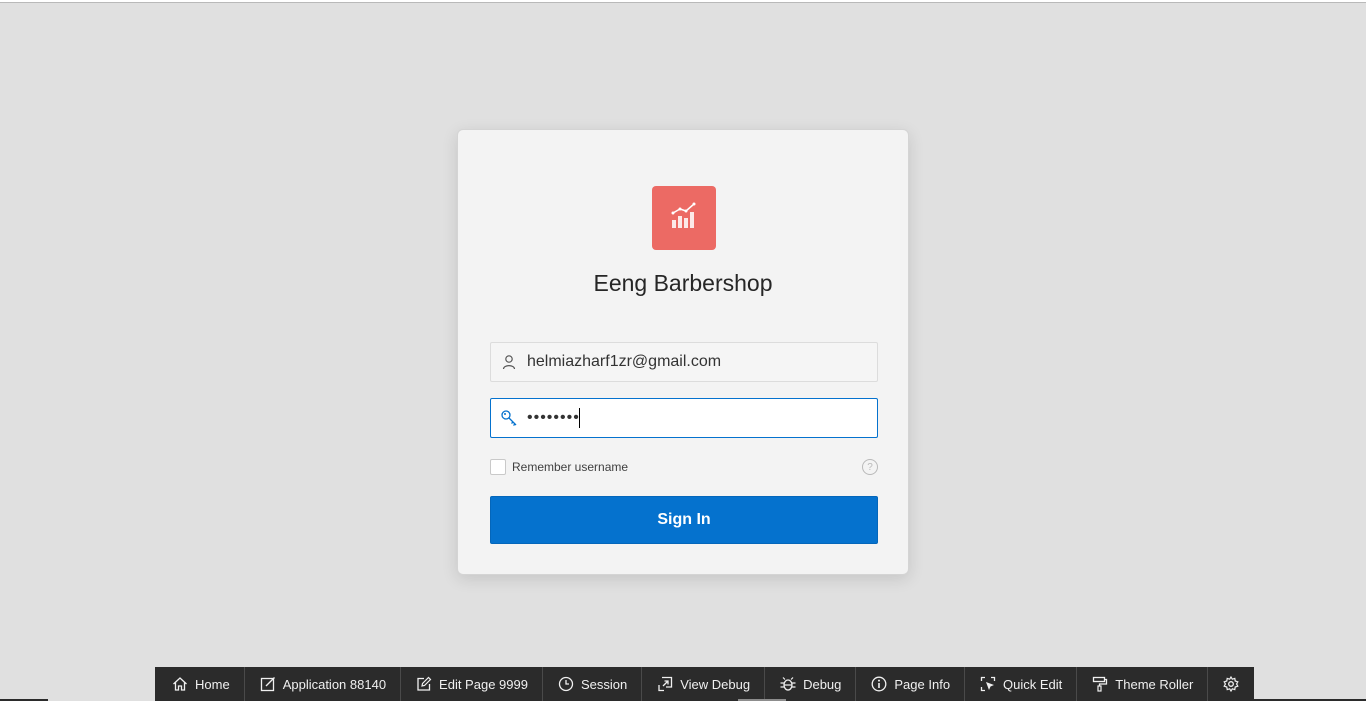  I want to click on app-logo, so click(684, 218).